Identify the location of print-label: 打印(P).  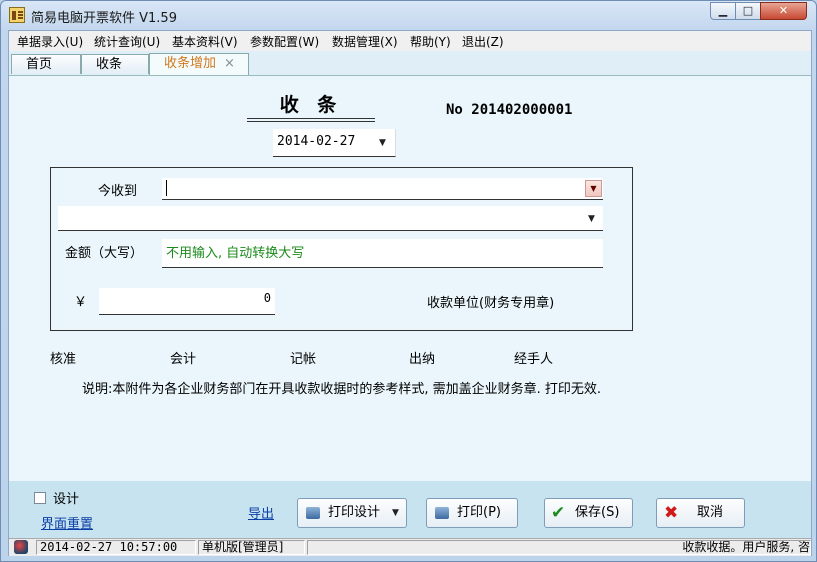
(479, 512).